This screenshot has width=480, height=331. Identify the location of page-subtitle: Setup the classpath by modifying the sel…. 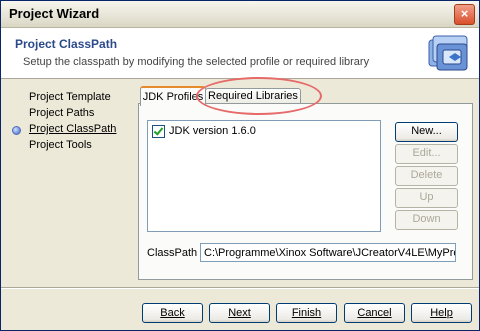
(196, 62).